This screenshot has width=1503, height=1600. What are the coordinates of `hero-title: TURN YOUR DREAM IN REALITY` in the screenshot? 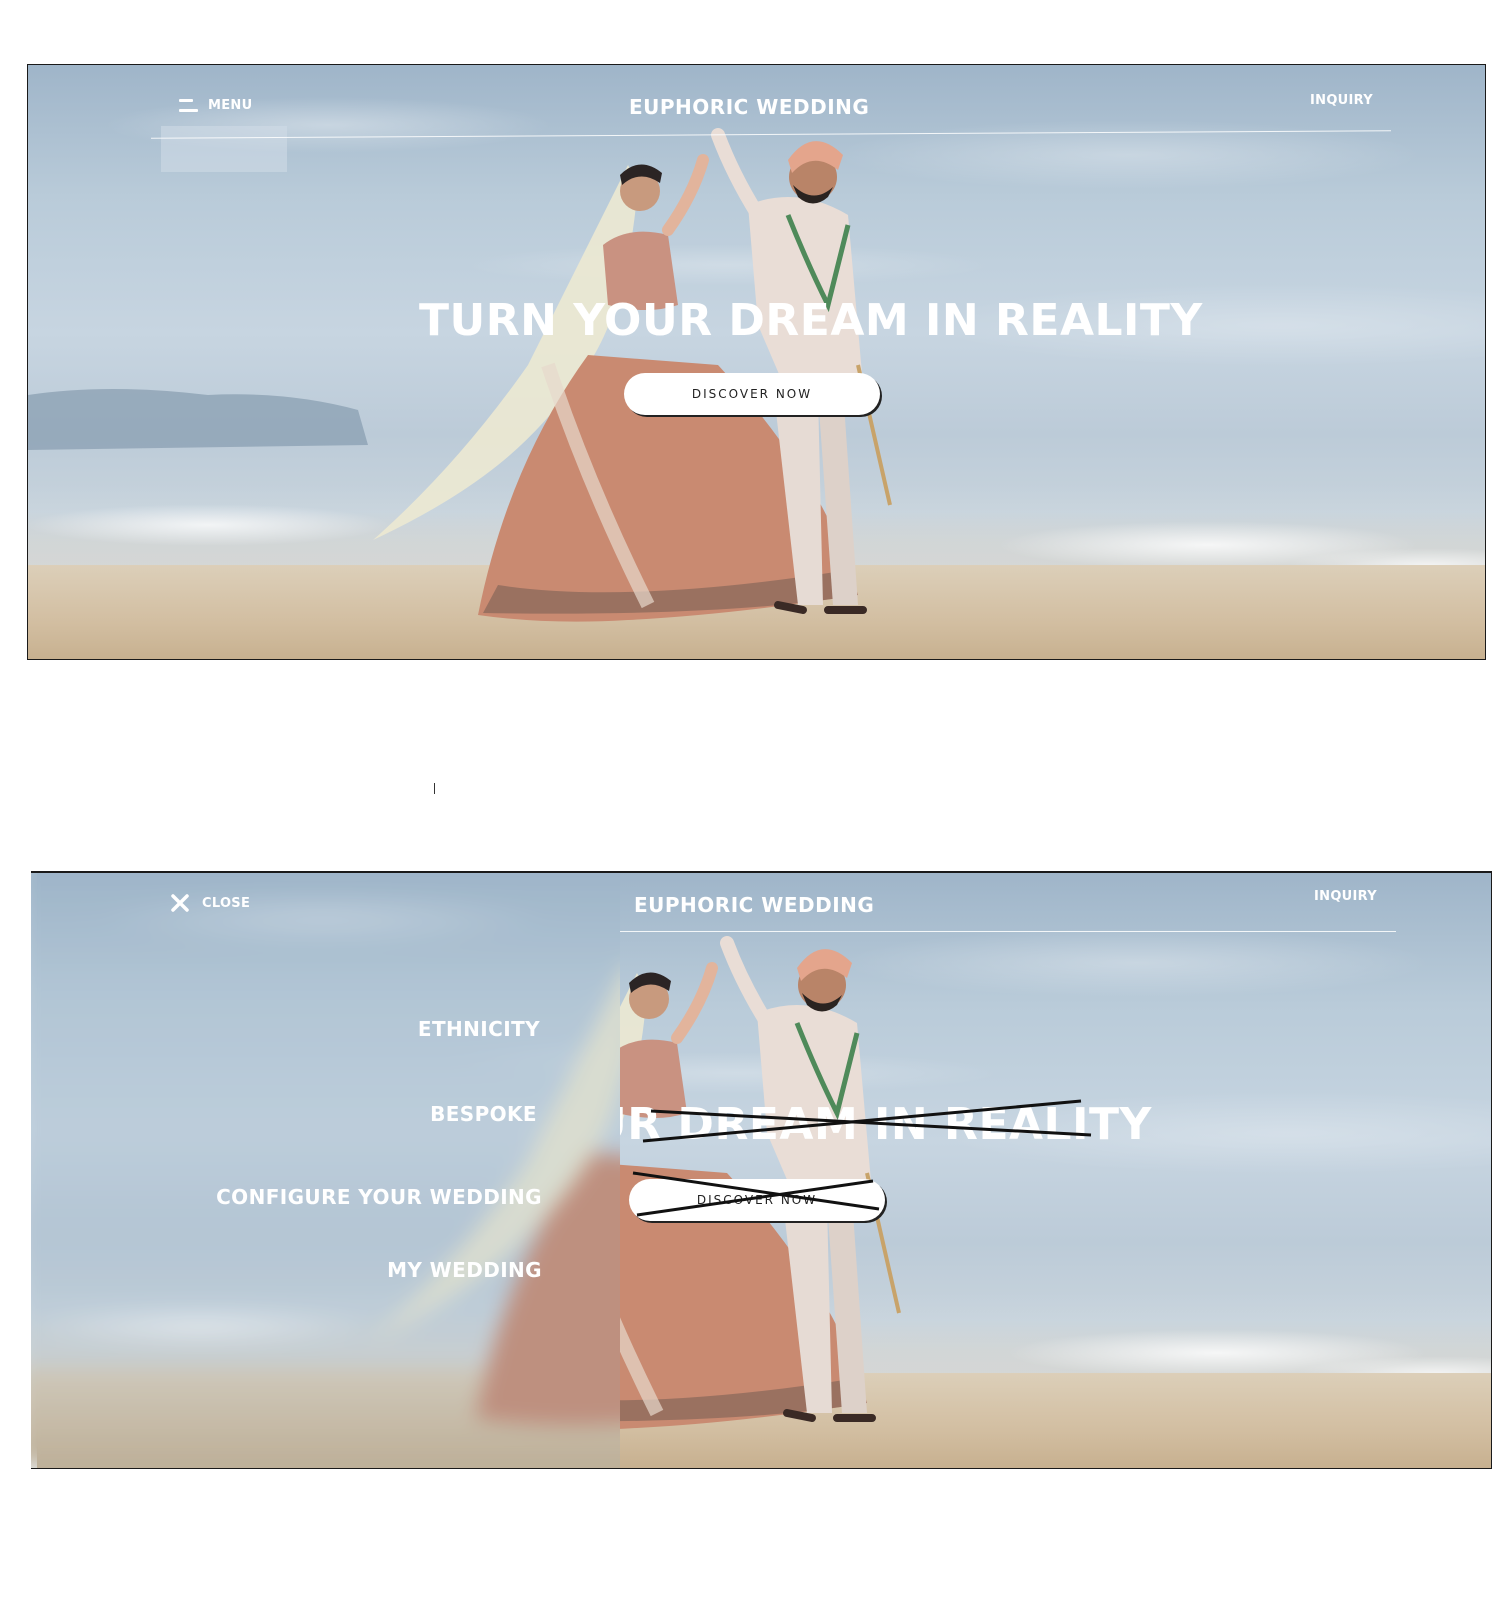 It's located at (811, 320).